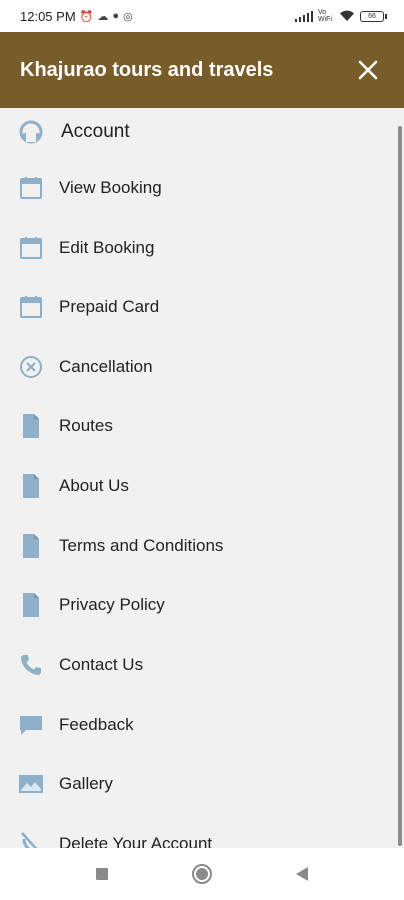 The width and height of the screenshot is (404, 900). What do you see at coordinates (110, 187) in the screenshot?
I see `menu-item-label: View Booking` at bounding box center [110, 187].